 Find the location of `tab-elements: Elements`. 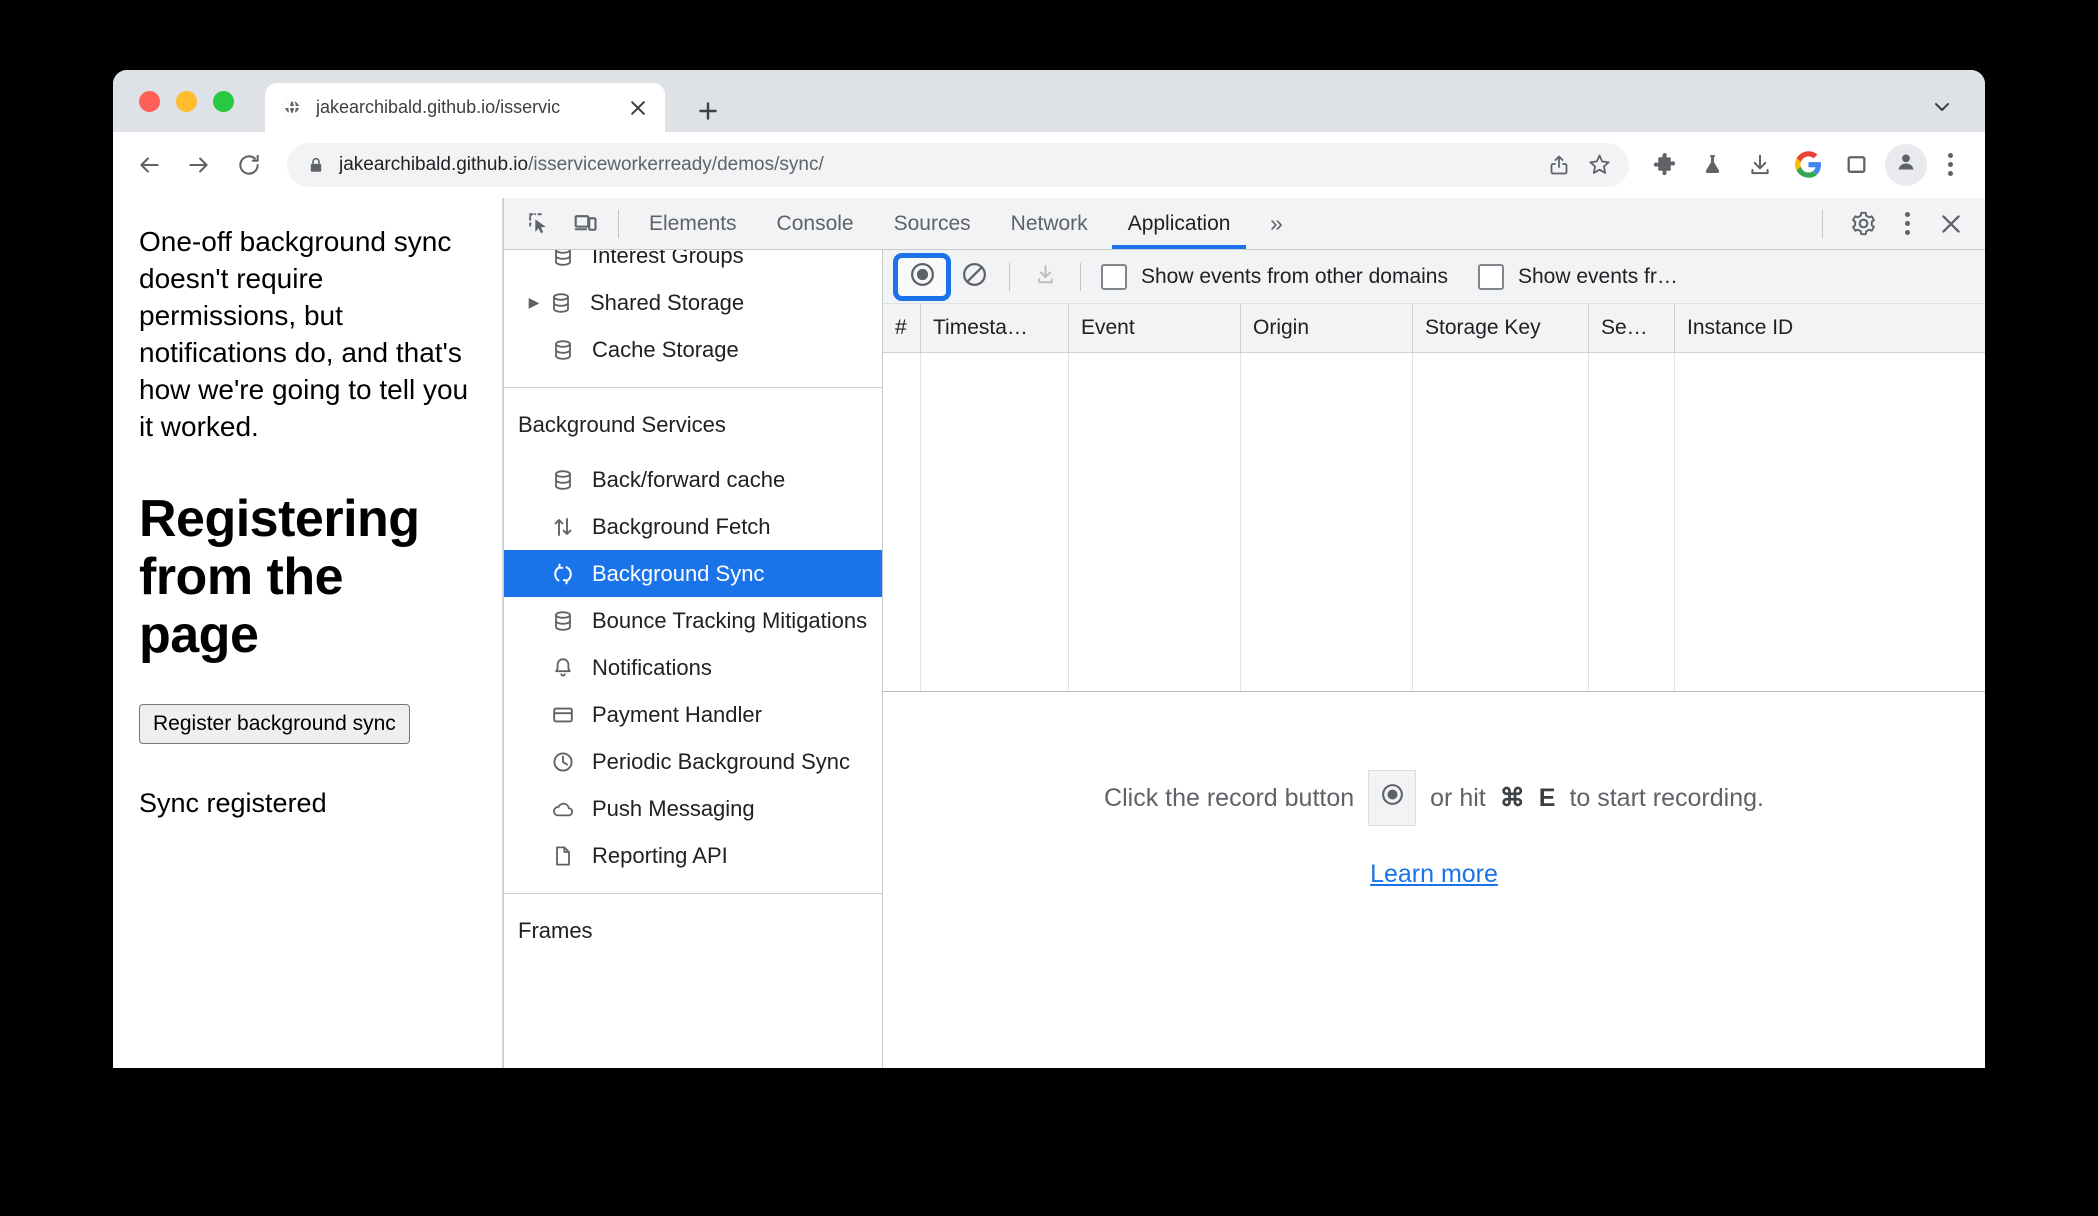

tab-elements: Elements is located at coordinates (693, 223).